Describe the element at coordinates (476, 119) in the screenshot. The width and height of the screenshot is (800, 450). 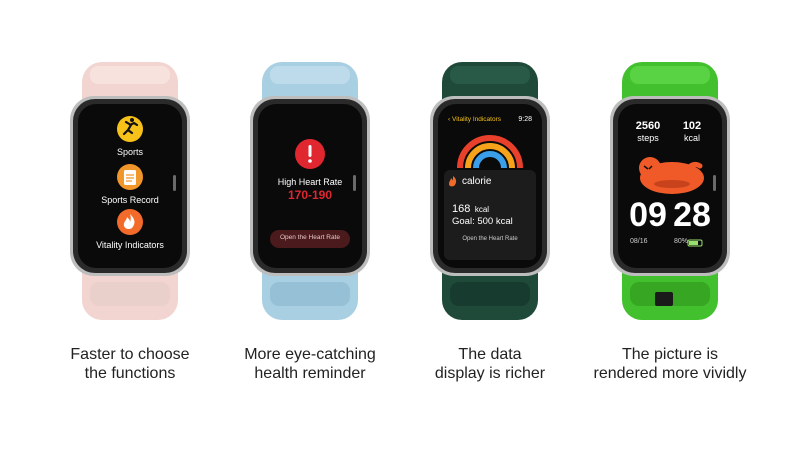
I see `back-label-text: Vitality Indicators` at that location.